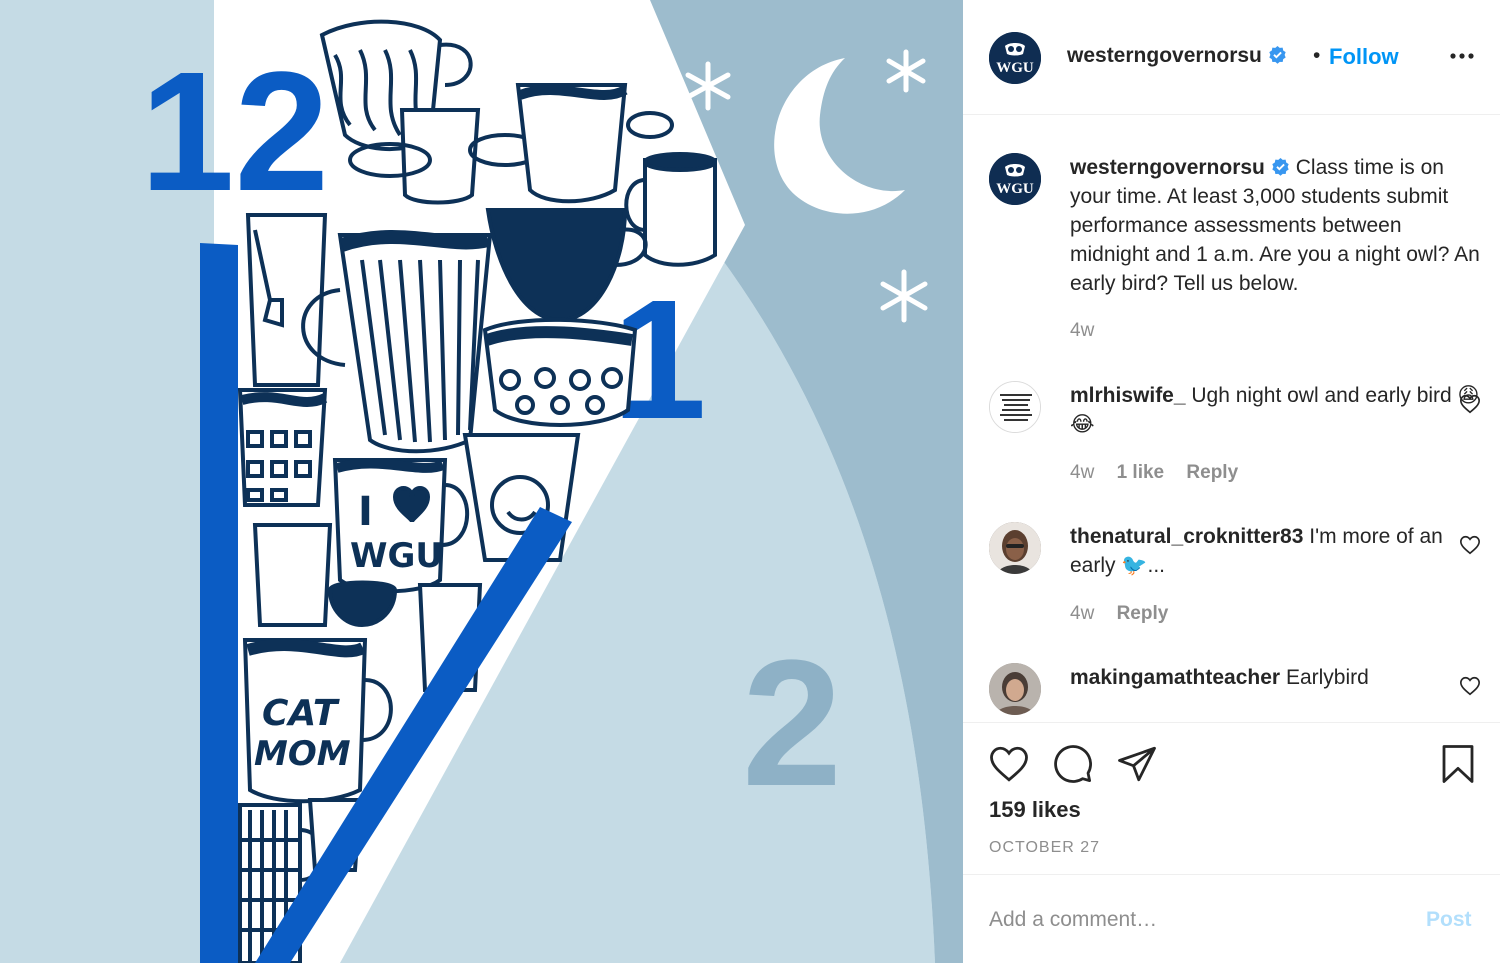  What do you see at coordinates (1044, 848) in the screenshot?
I see `post-date: OCTOBER 27` at bounding box center [1044, 848].